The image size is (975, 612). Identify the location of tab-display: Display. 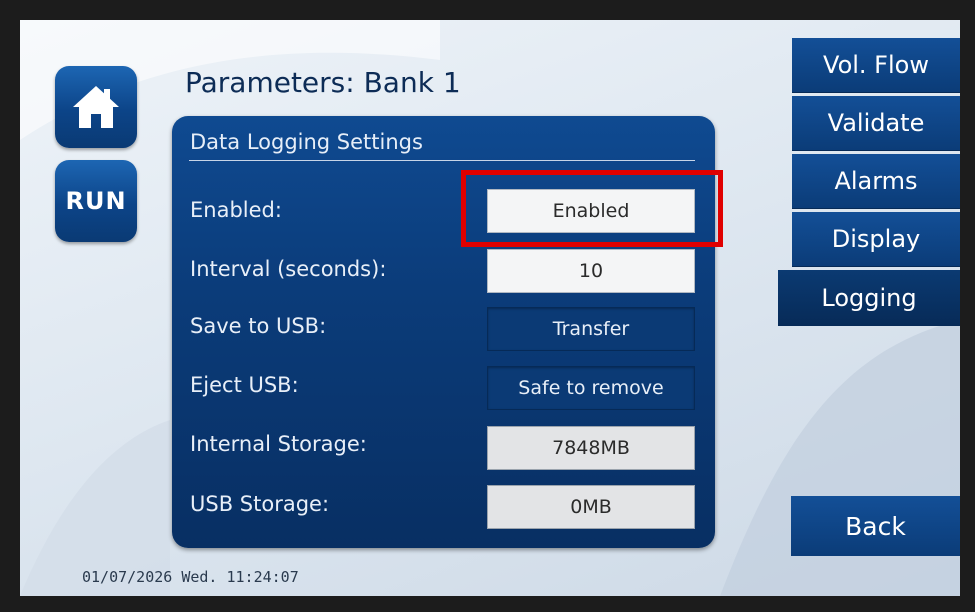
(876, 239).